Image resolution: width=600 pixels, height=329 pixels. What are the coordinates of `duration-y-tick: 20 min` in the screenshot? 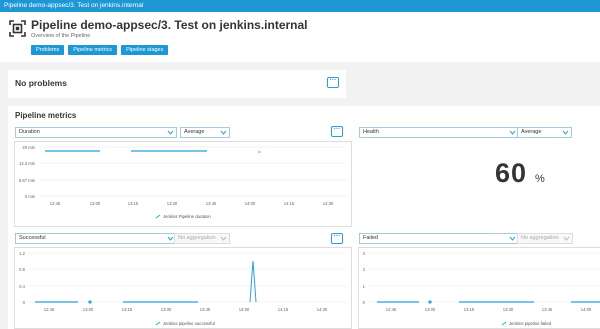 It's located at (28, 147).